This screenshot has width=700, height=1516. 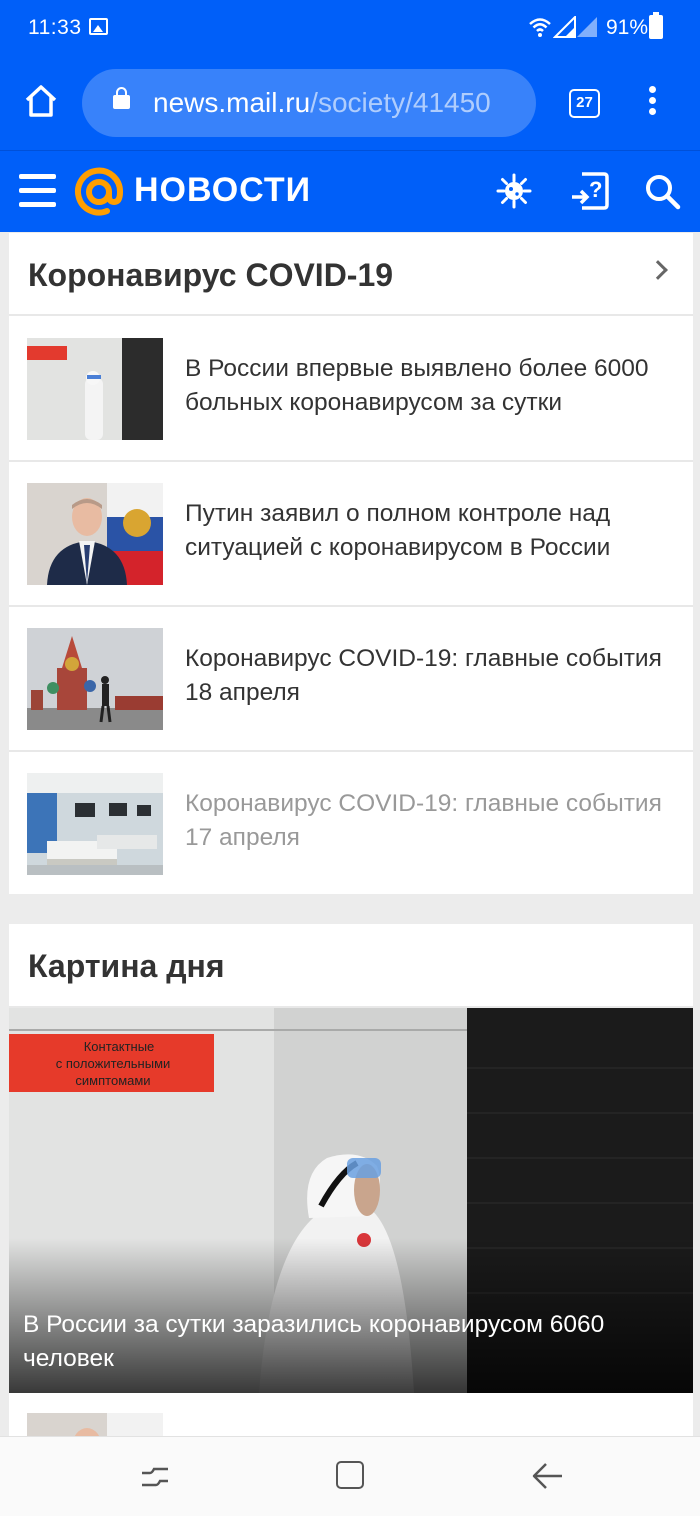 I want to click on covid-section-title: Коронавирус COVID-19, so click(x=210, y=275).